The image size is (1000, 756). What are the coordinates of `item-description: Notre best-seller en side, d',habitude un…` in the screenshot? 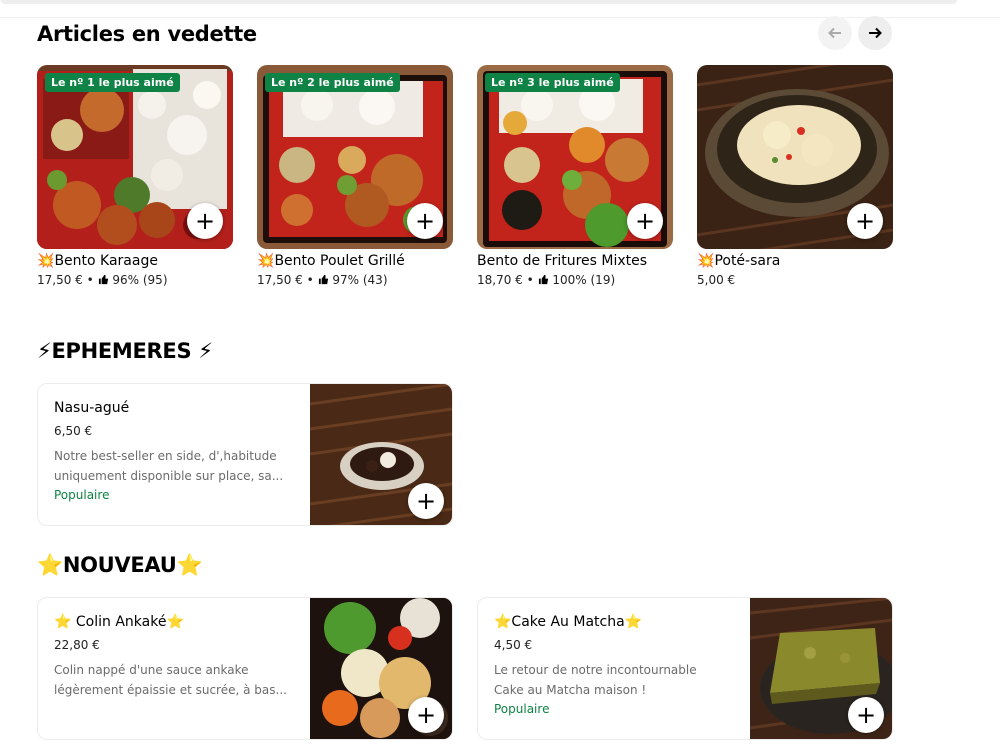 It's located at (169, 466).